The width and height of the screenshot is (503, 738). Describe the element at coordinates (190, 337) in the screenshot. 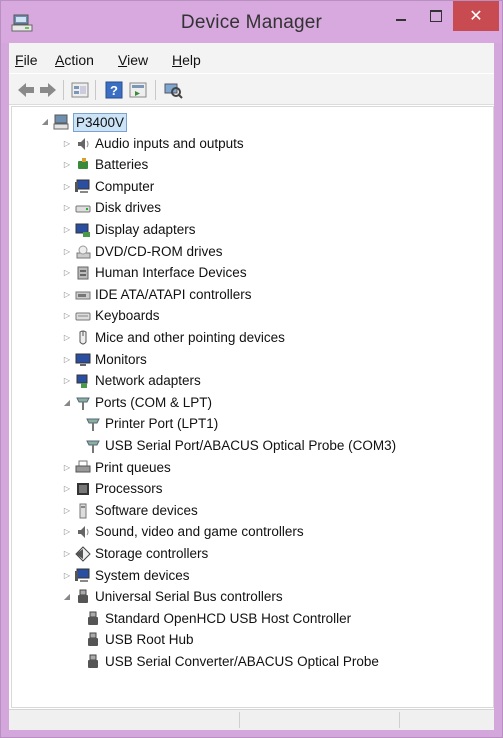

I see `tree-item-label: Mice and other pointing devices` at that location.